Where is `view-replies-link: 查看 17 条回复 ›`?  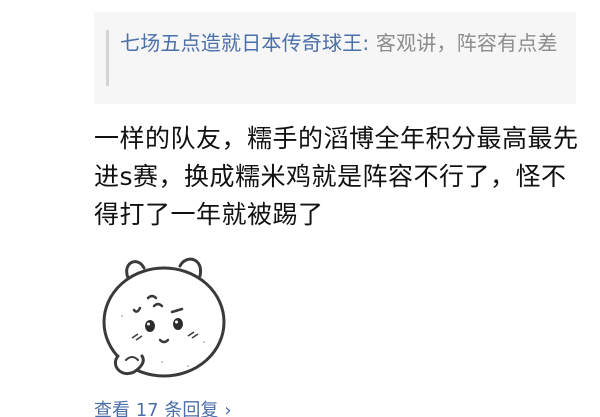 view-replies-link: 查看 17 条回复 › is located at coordinates (163, 407).